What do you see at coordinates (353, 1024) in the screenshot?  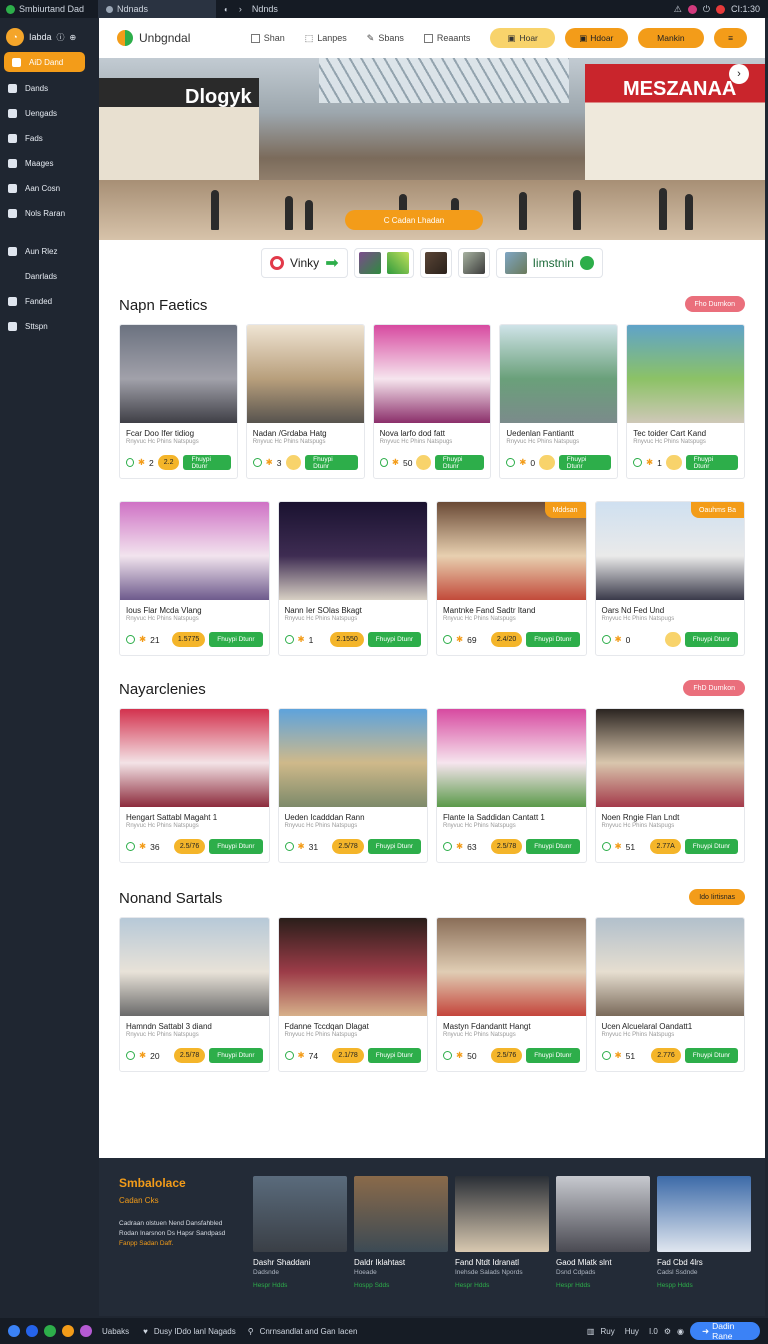 I see `listing-title: Fdanne Tccdqan Dlagat` at bounding box center [353, 1024].